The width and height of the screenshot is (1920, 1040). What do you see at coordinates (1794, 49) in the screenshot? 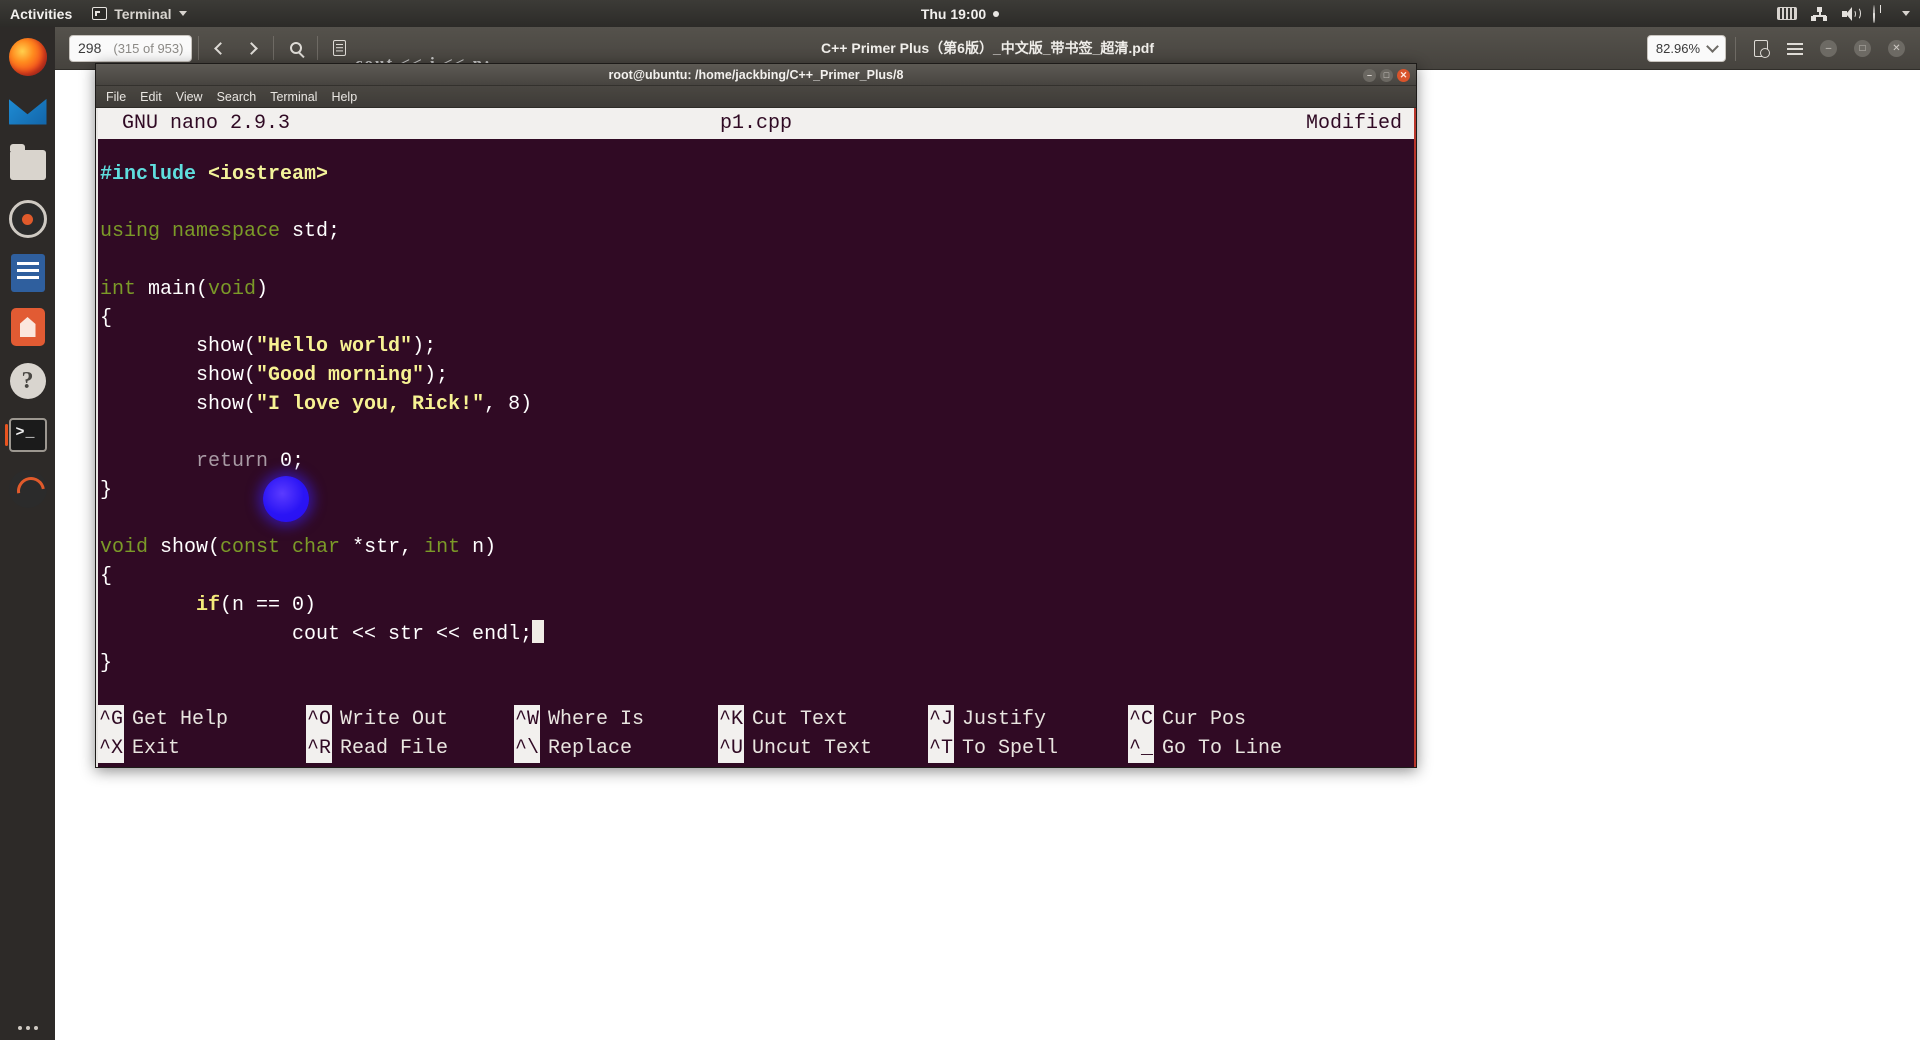
I see `app-menu-button` at bounding box center [1794, 49].